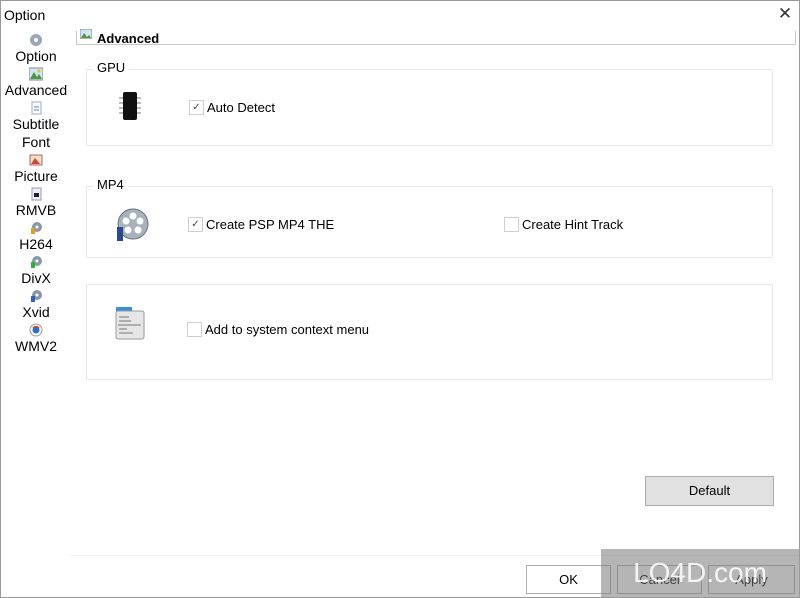 This screenshot has height=598, width=800. What do you see at coordinates (751, 579) in the screenshot?
I see `apply-button: Apply` at bounding box center [751, 579].